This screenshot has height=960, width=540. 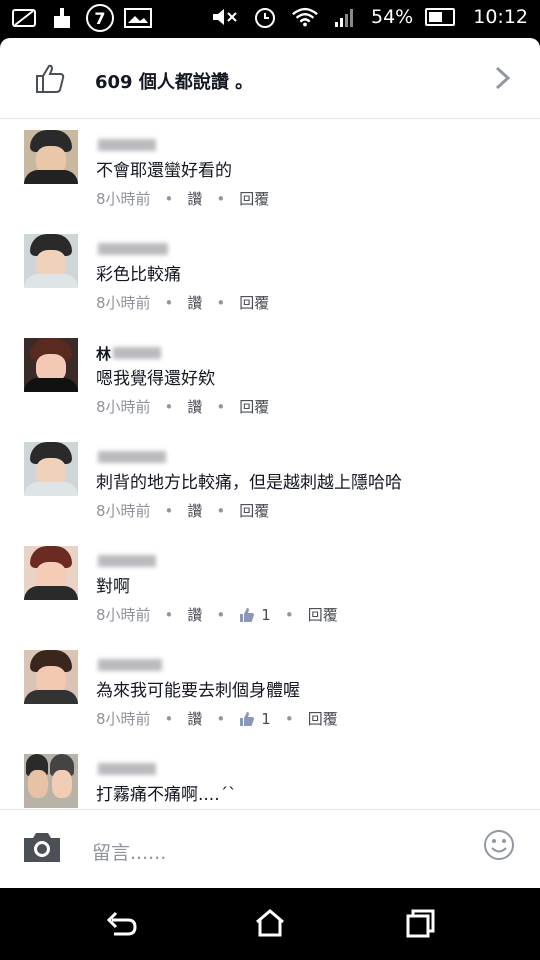 I want to click on likes-row: 609 個人都說讚 。, so click(x=270, y=78).